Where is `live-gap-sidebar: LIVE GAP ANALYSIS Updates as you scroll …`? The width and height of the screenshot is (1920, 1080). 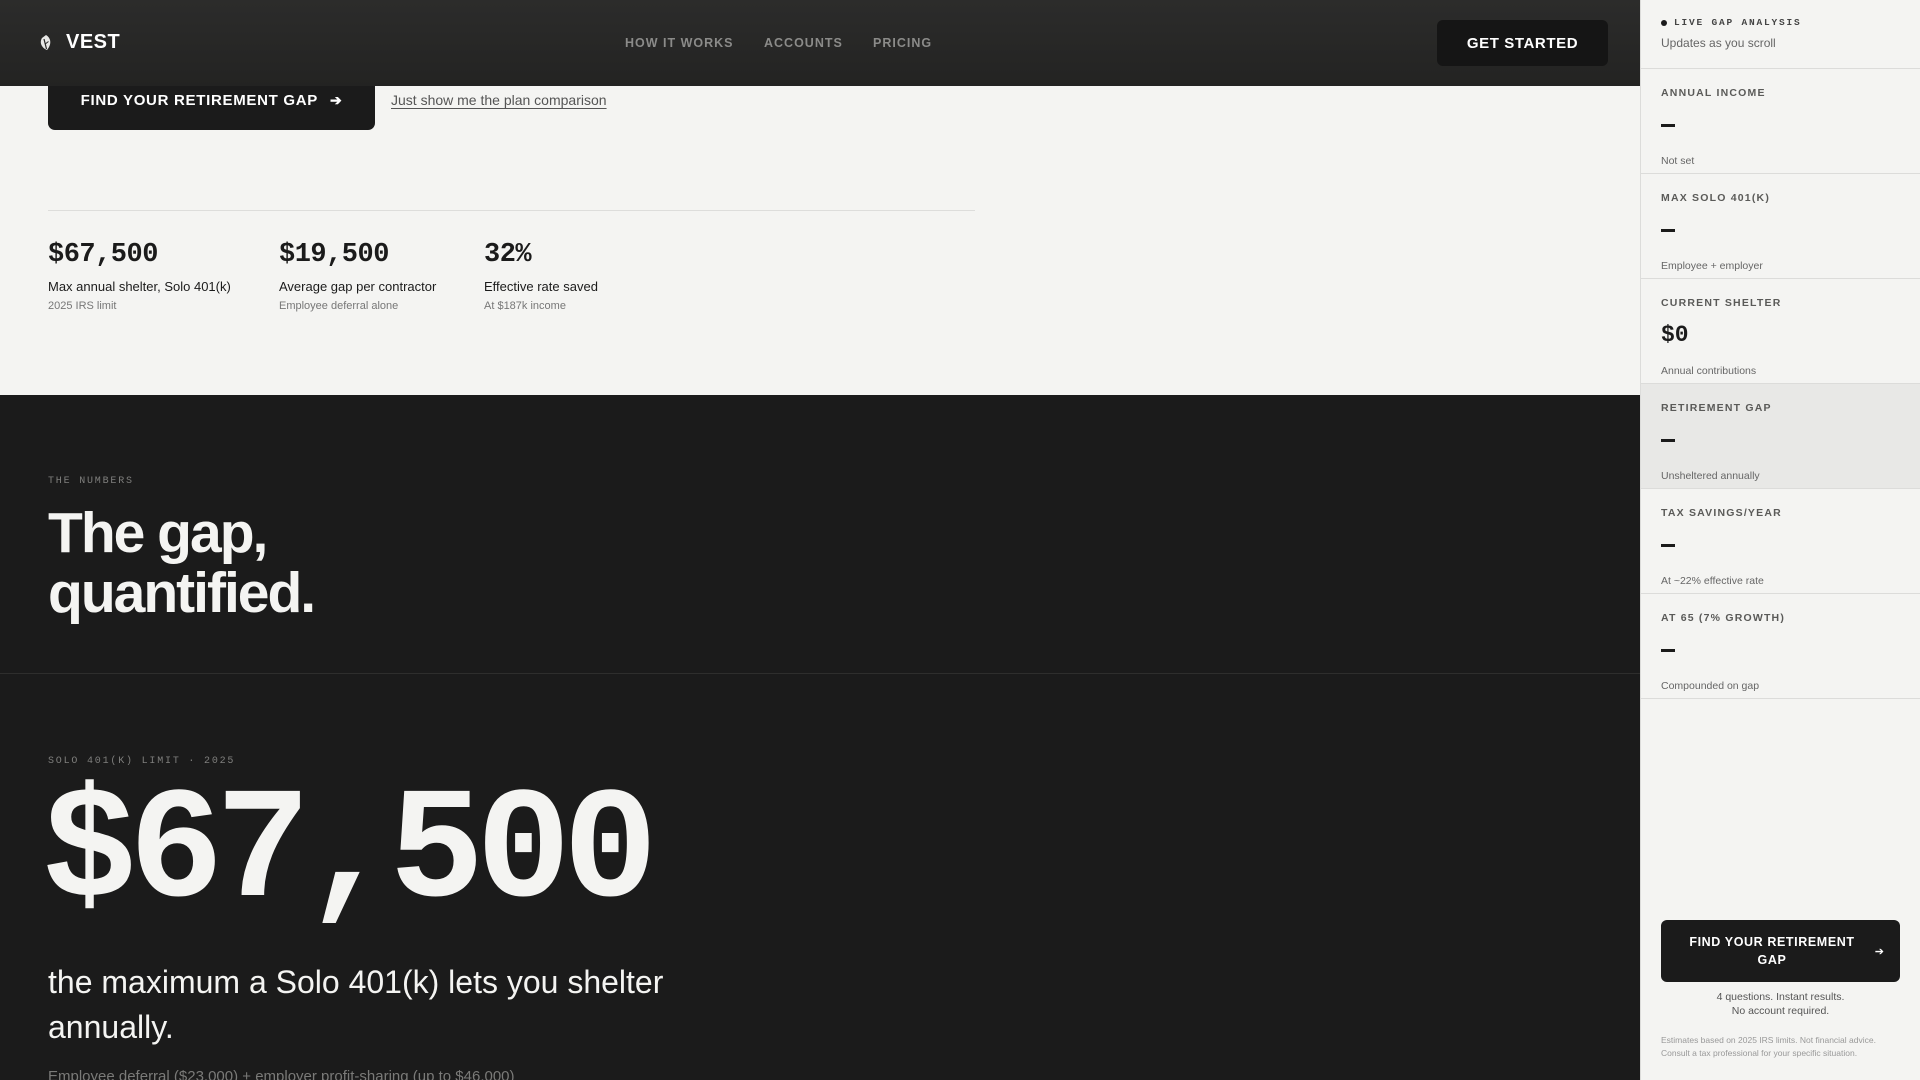 live-gap-sidebar: LIVE GAP ANALYSIS Updates as you scroll … is located at coordinates (1780, 540).